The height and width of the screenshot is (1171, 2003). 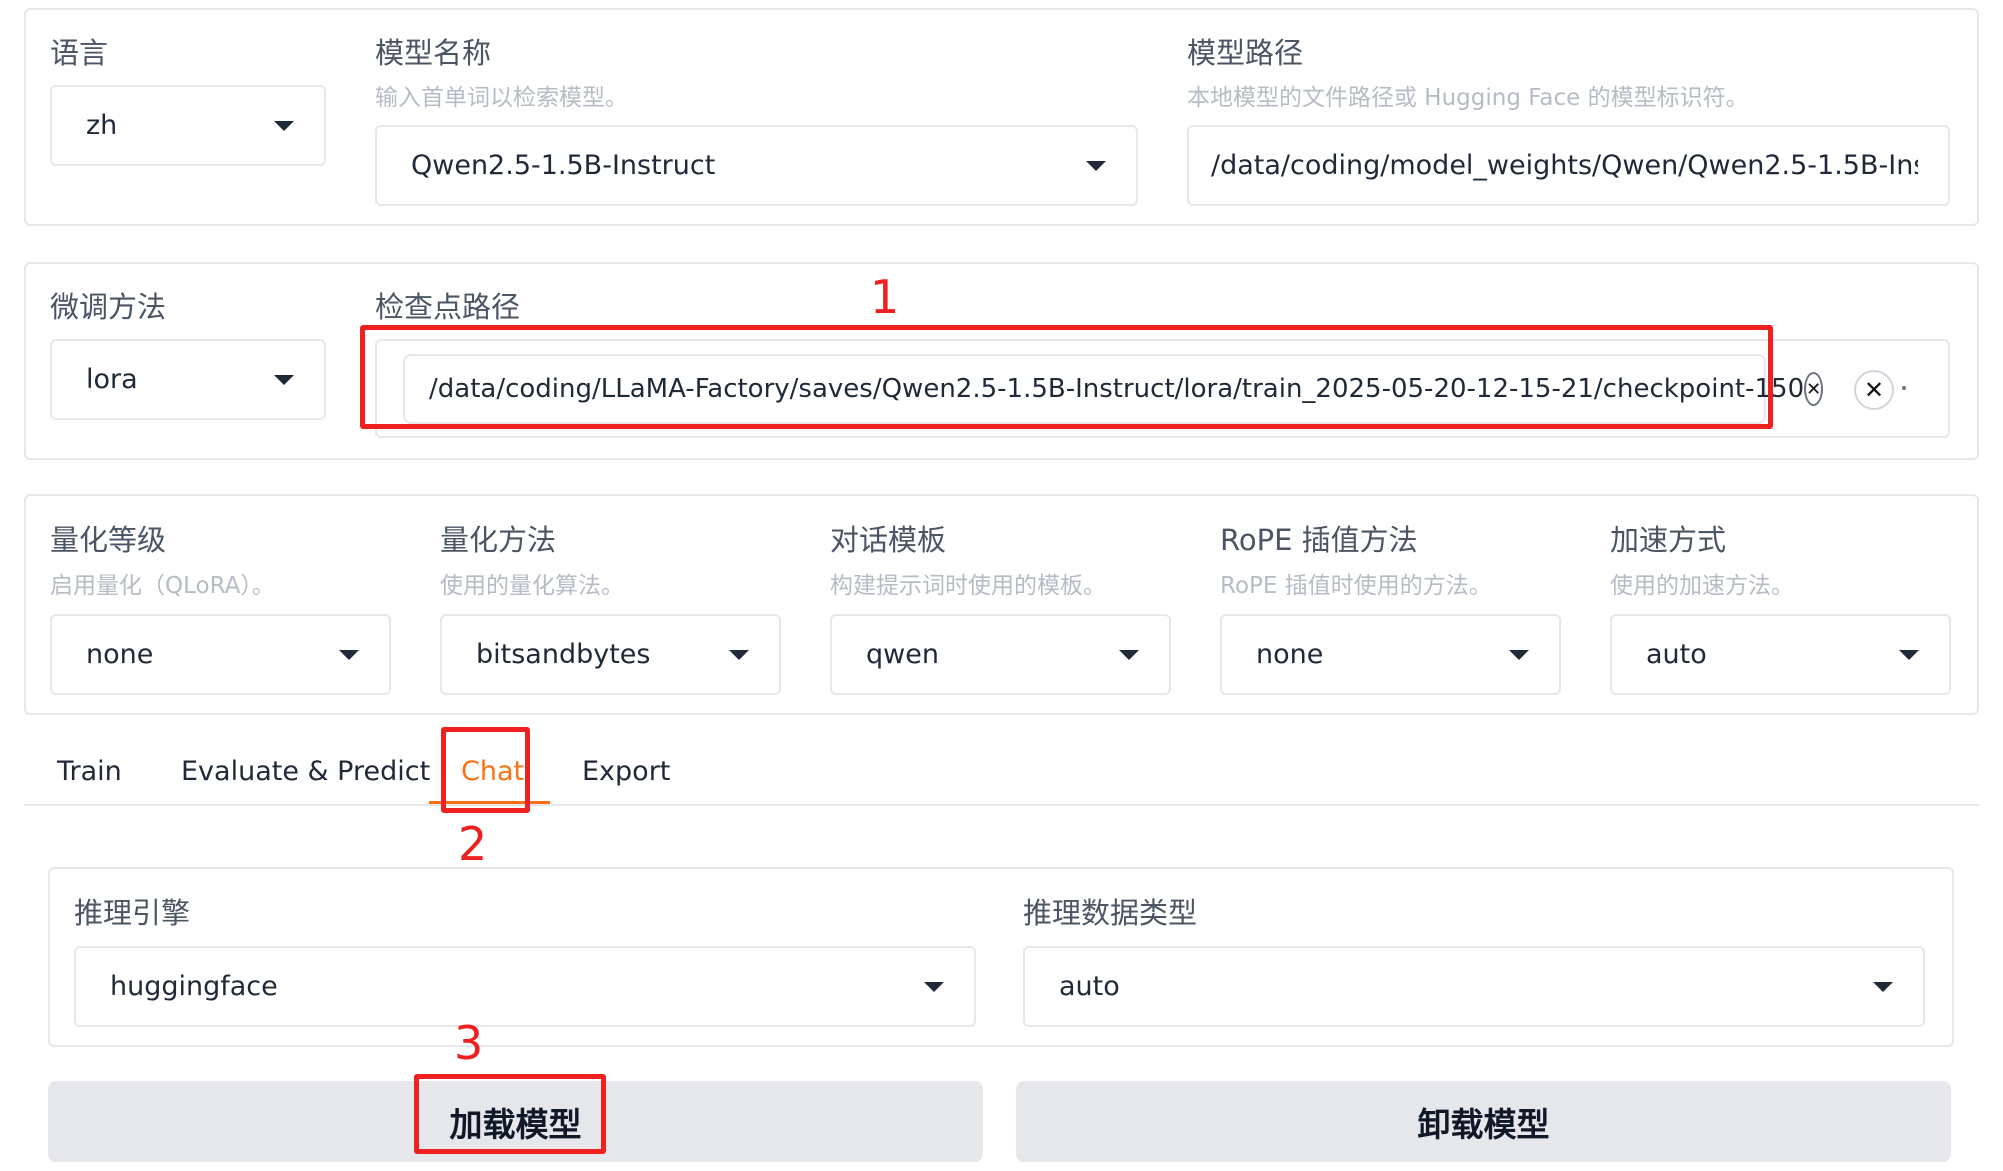 What do you see at coordinates (1780, 654) in the screenshot?
I see `booster-dropdown: auto` at bounding box center [1780, 654].